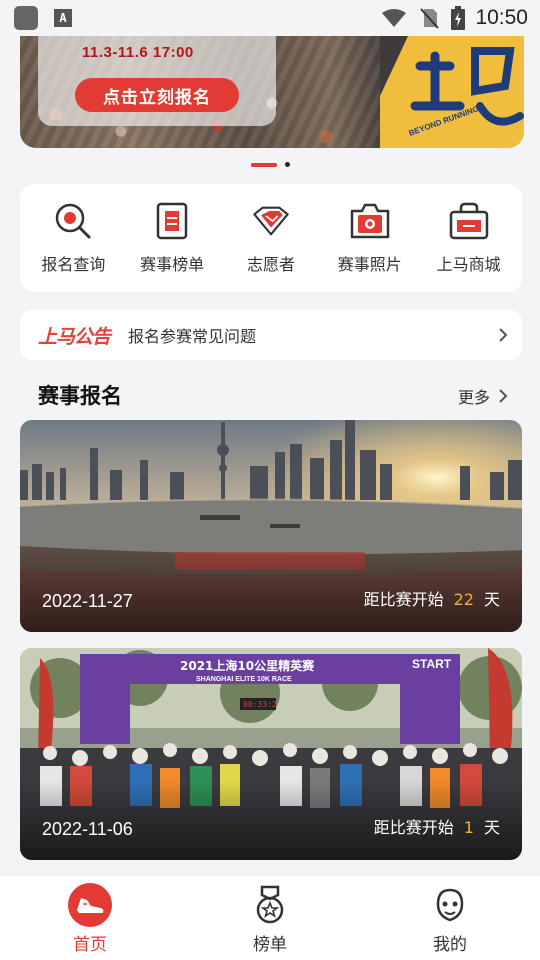 The width and height of the screenshot is (540, 960). What do you see at coordinates (271, 335) in the screenshot?
I see `announcement-bar: 上马公告 报名参赛常见问题` at bounding box center [271, 335].